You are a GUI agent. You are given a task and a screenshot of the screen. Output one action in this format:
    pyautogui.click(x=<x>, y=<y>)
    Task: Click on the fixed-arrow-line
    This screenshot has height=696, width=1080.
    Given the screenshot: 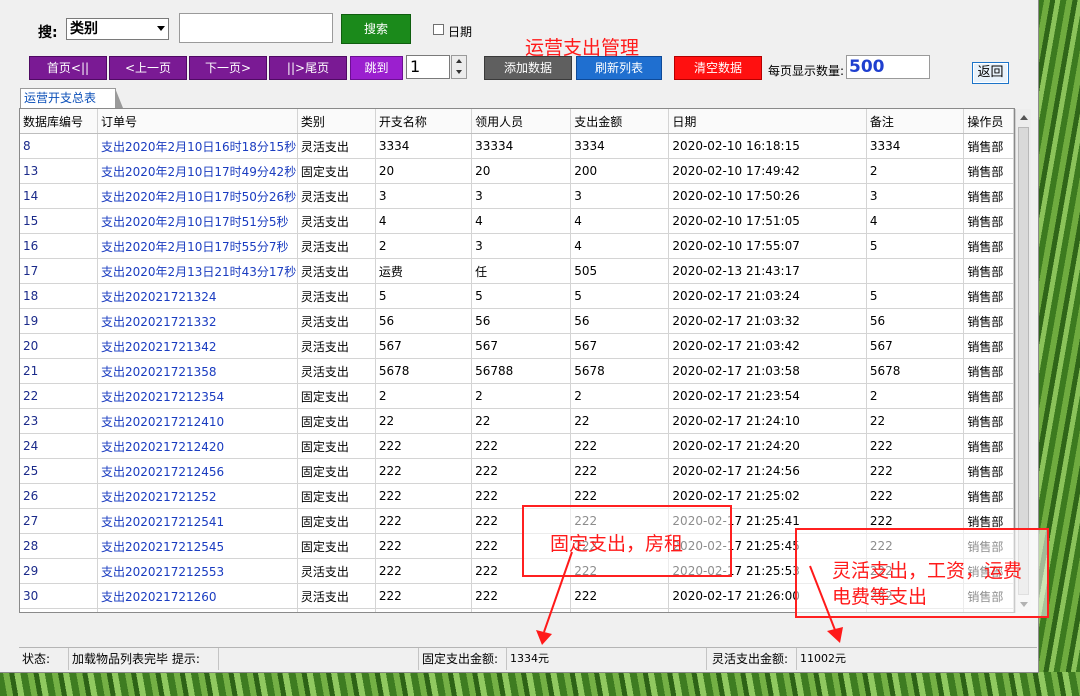 What is the action you would take?
    pyautogui.click(x=558, y=592)
    